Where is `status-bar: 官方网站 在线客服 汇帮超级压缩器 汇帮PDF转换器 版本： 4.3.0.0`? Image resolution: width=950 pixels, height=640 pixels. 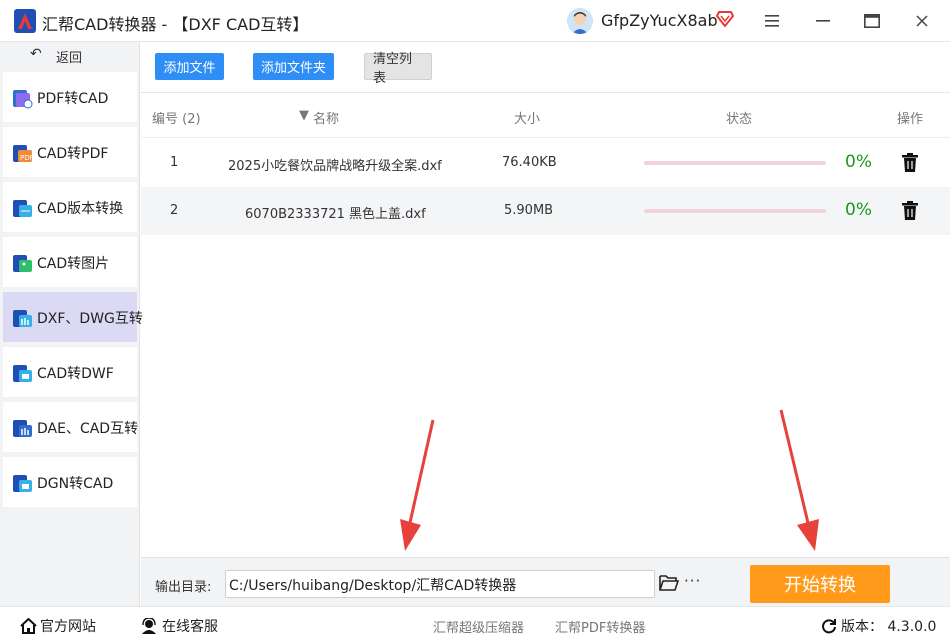 status-bar: 官方网站 在线客服 汇帮超级压缩器 汇帮PDF转换器 版本： 4.3.0.0 is located at coordinates (475, 623).